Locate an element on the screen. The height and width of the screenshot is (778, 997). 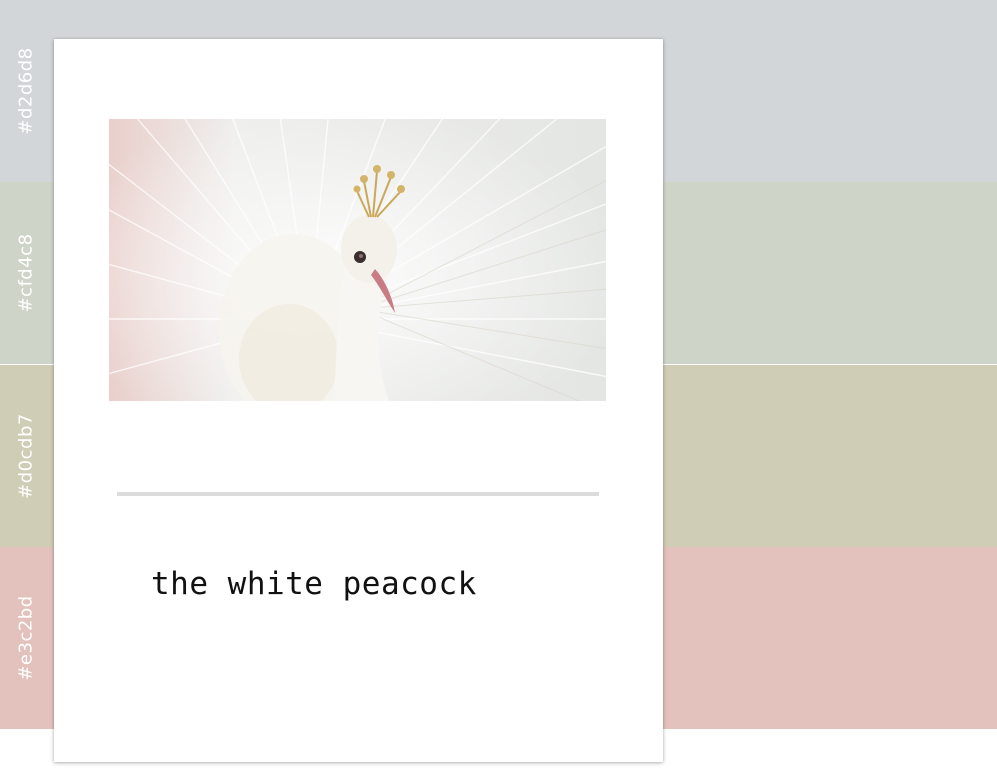
swatch-hex-label: #d2d6d8 is located at coordinates (26, 91).